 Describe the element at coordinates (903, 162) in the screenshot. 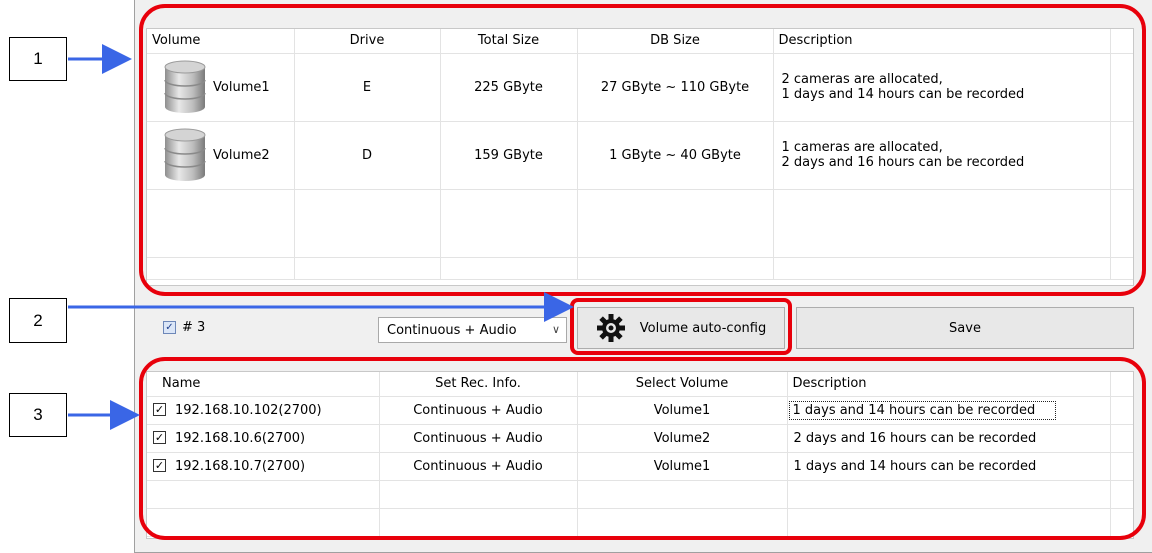

I see `description-line: 2 days and 16 hours can be recorded` at that location.